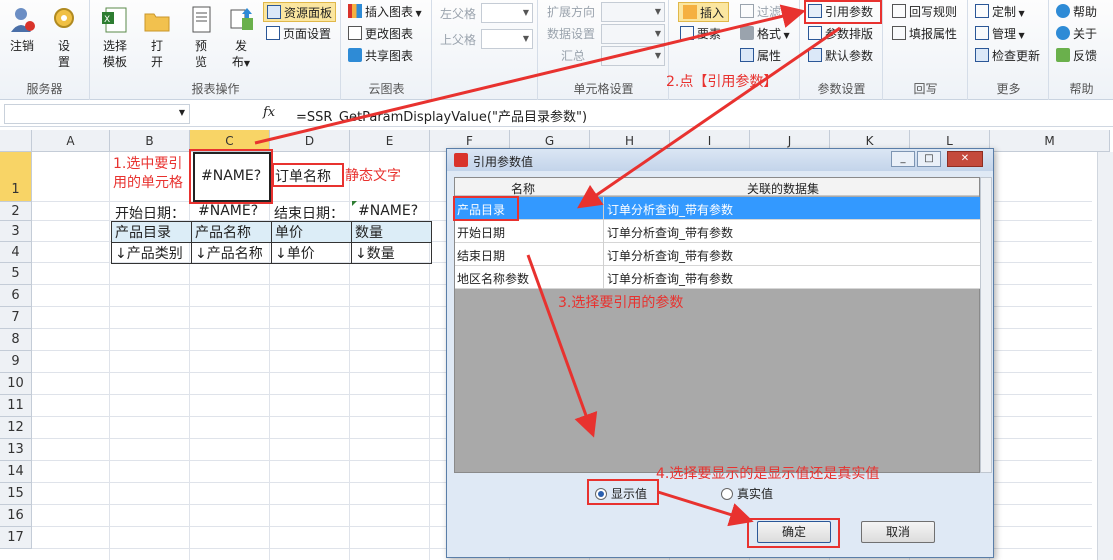 Image resolution: width=1113 pixels, height=560 pixels. What do you see at coordinates (924, 34) in the screenshot?
I see `fill-attribute-button: 填报属性` at bounding box center [924, 34].